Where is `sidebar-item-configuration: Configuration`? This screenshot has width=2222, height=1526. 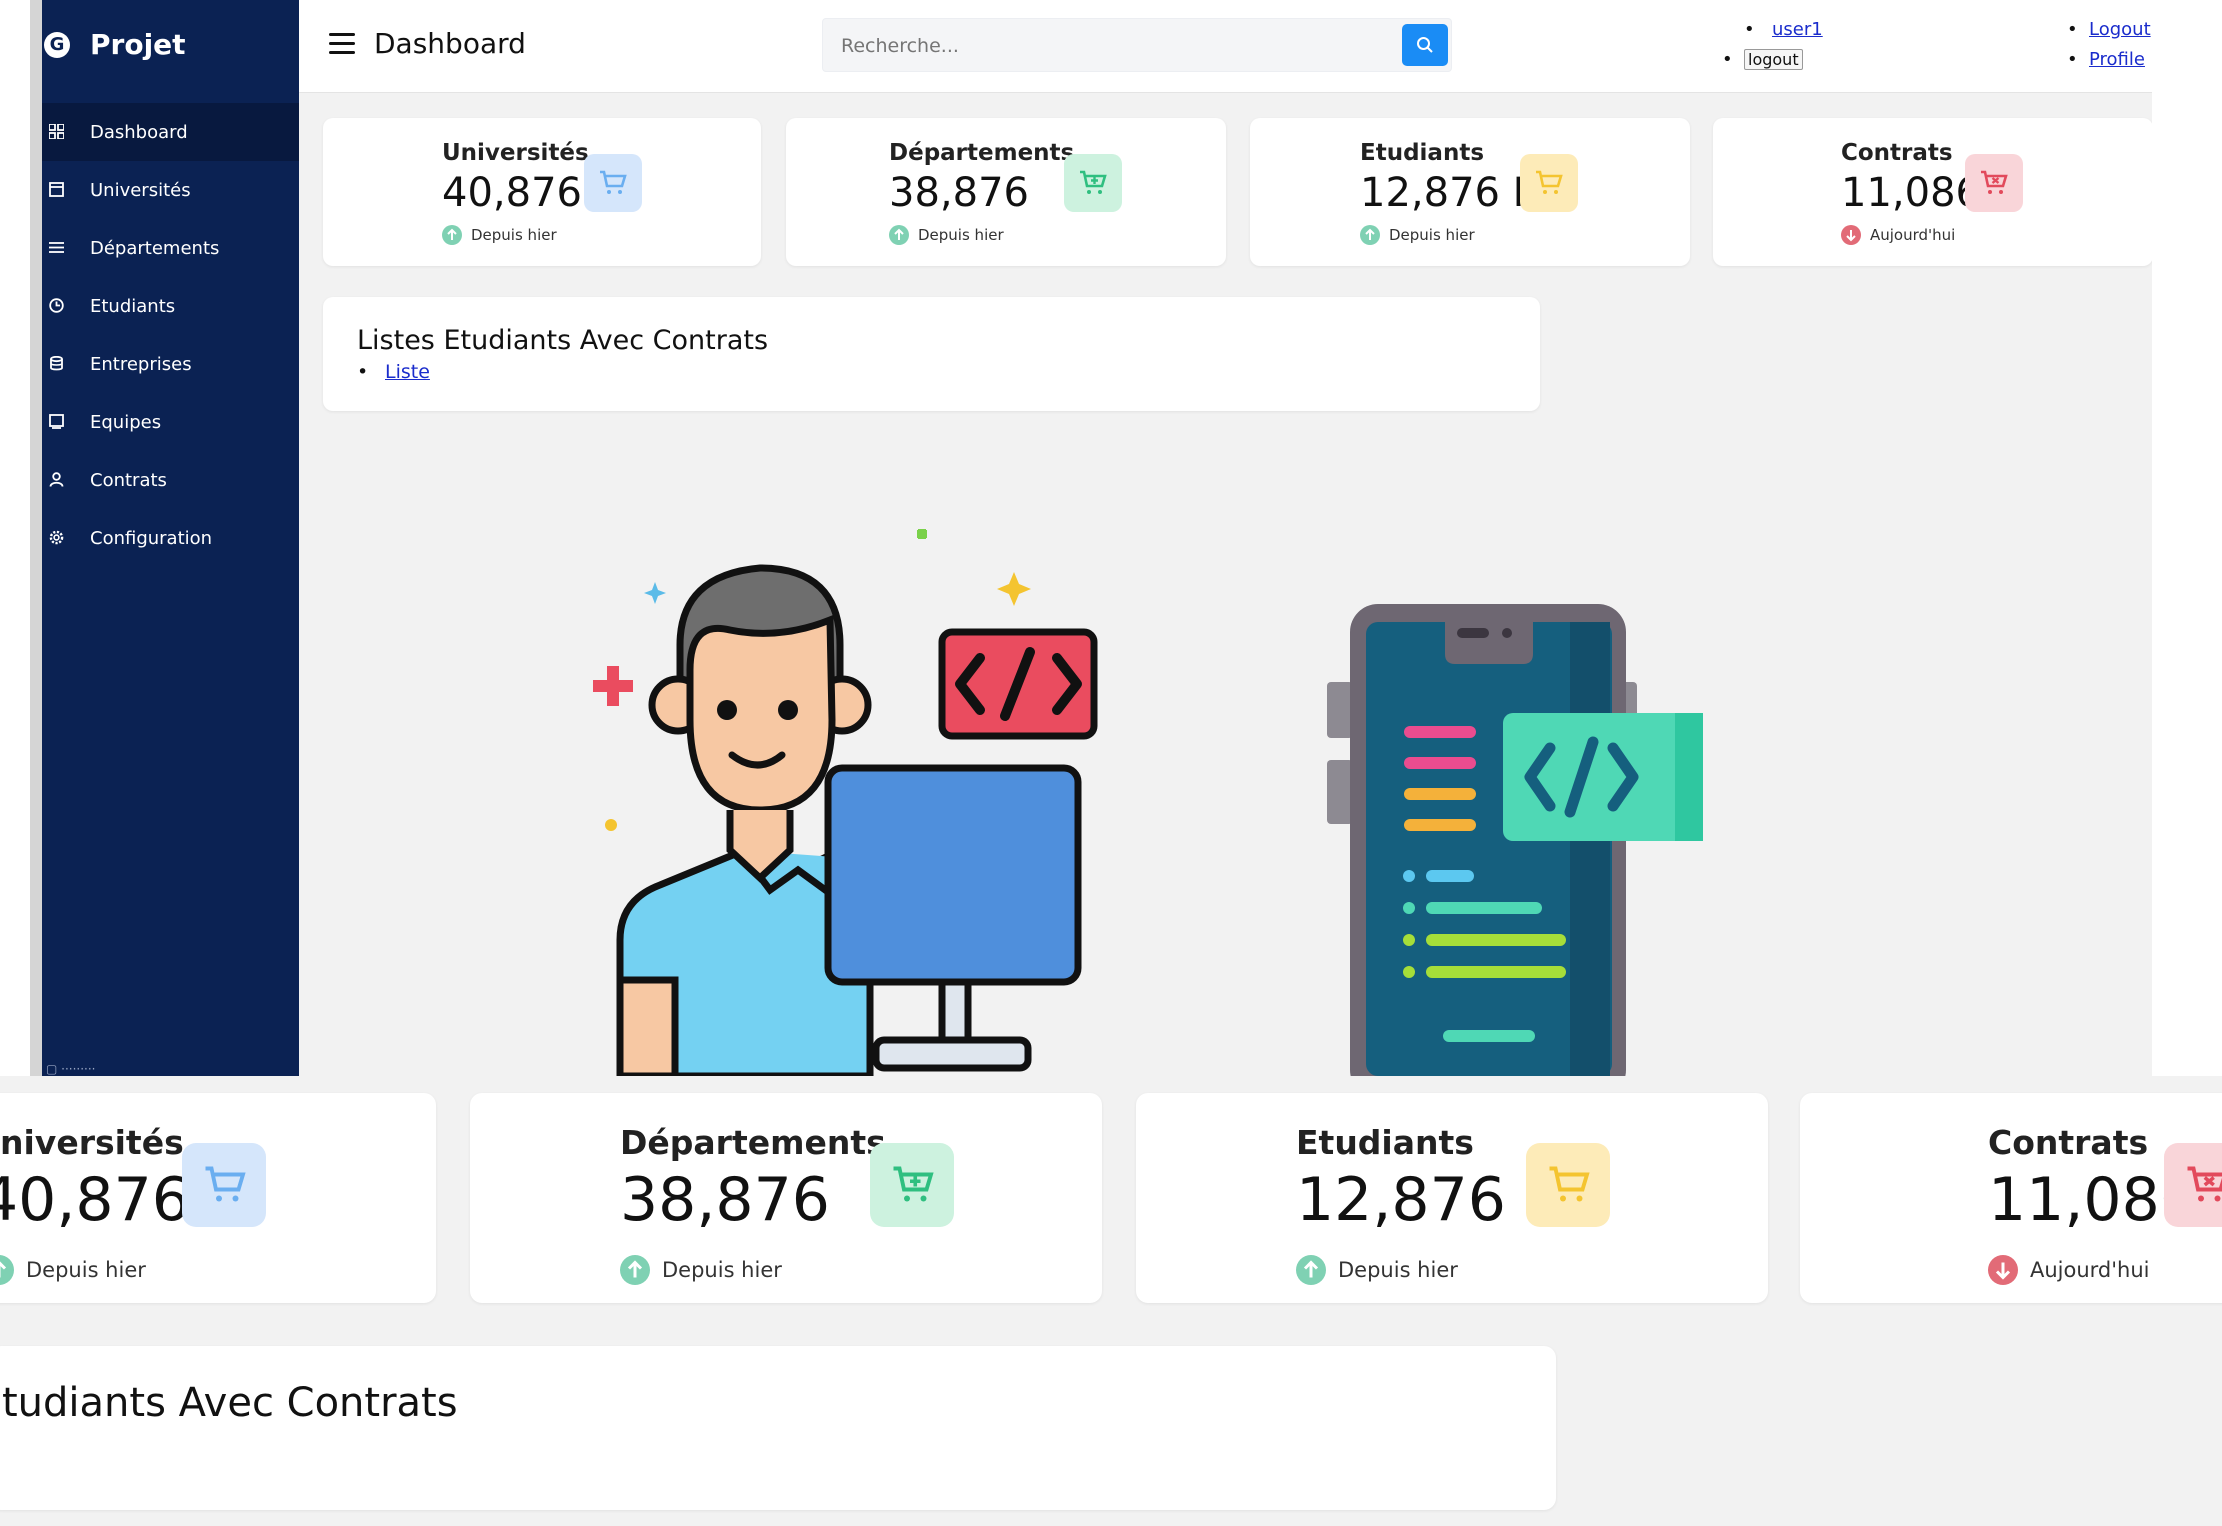 sidebar-item-configuration: Configuration is located at coordinates (170, 538).